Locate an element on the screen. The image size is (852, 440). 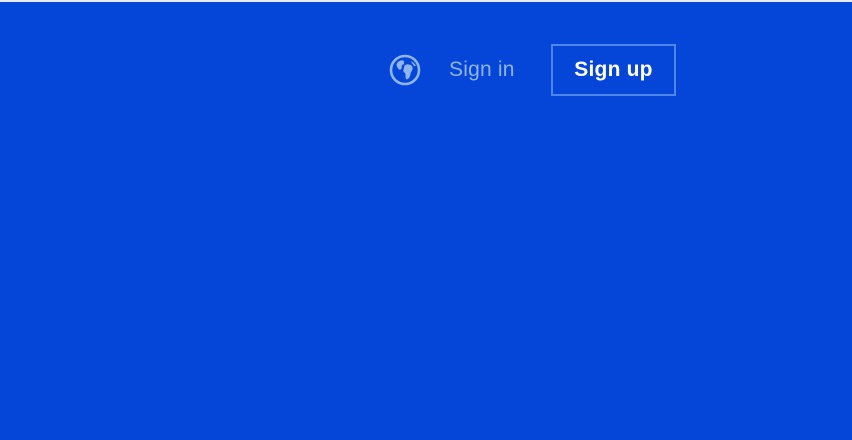
sign-up-label: Sign up is located at coordinates (613, 69).